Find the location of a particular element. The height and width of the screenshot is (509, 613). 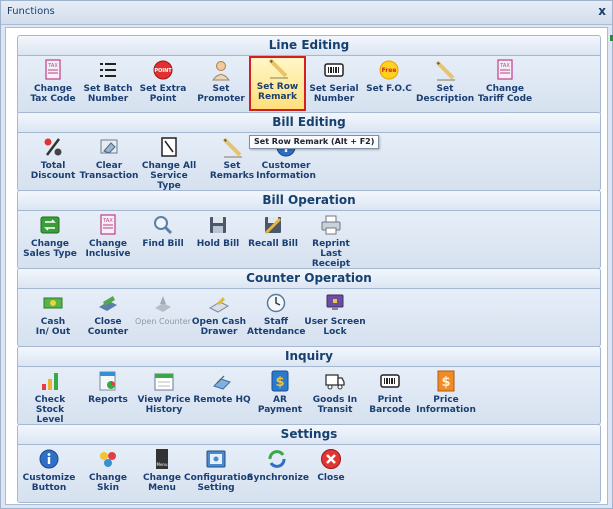

goods-in-transit-button: Goods In Transit is located at coordinates (335, 395).